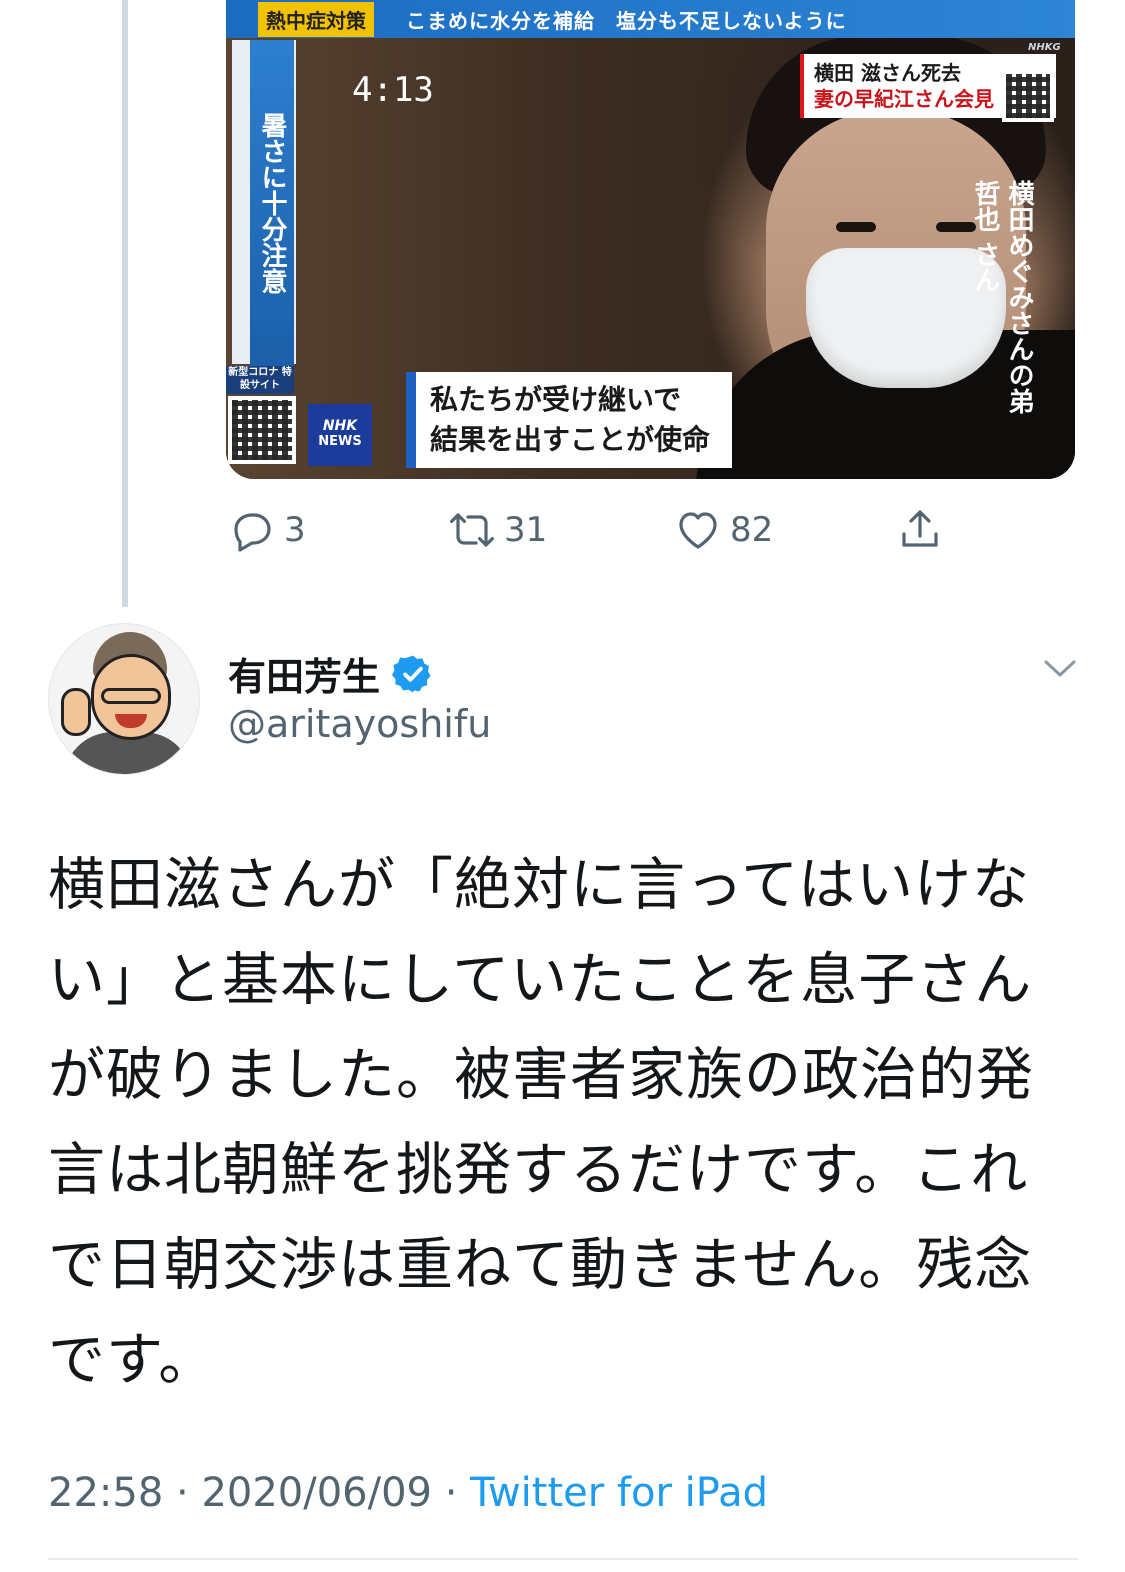  What do you see at coordinates (472, 530) in the screenshot?
I see `retweet-icon` at bounding box center [472, 530].